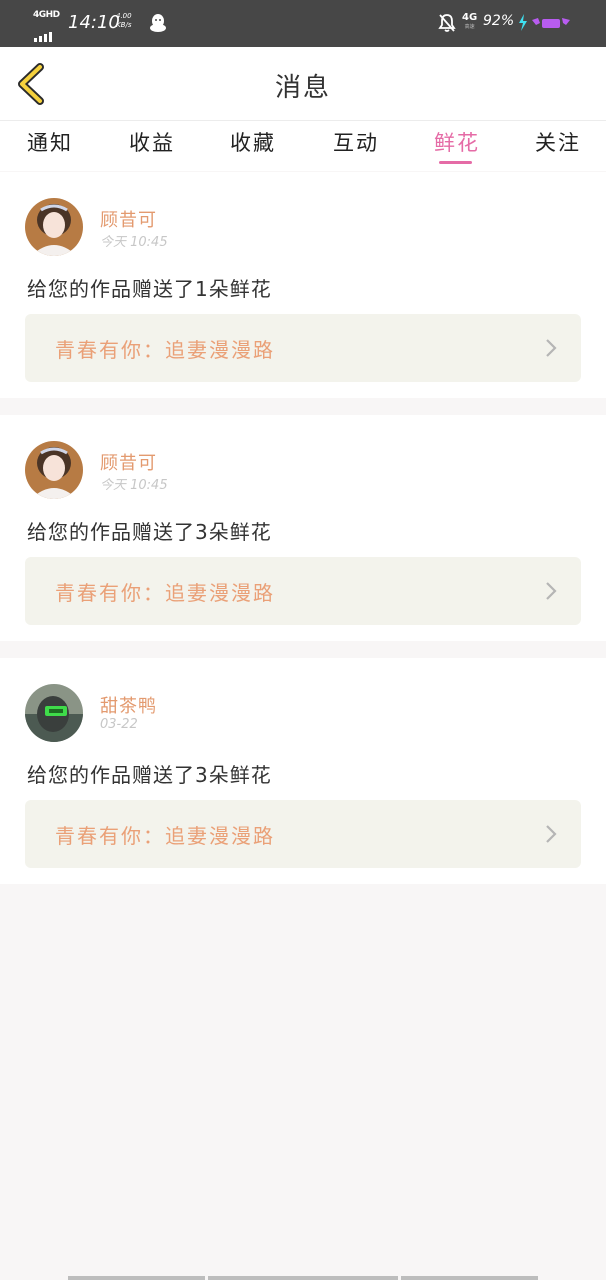 The image size is (606, 1280). Describe the element at coordinates (499, 21) in the screenshot. I see `battery-level: 92%` at that location.